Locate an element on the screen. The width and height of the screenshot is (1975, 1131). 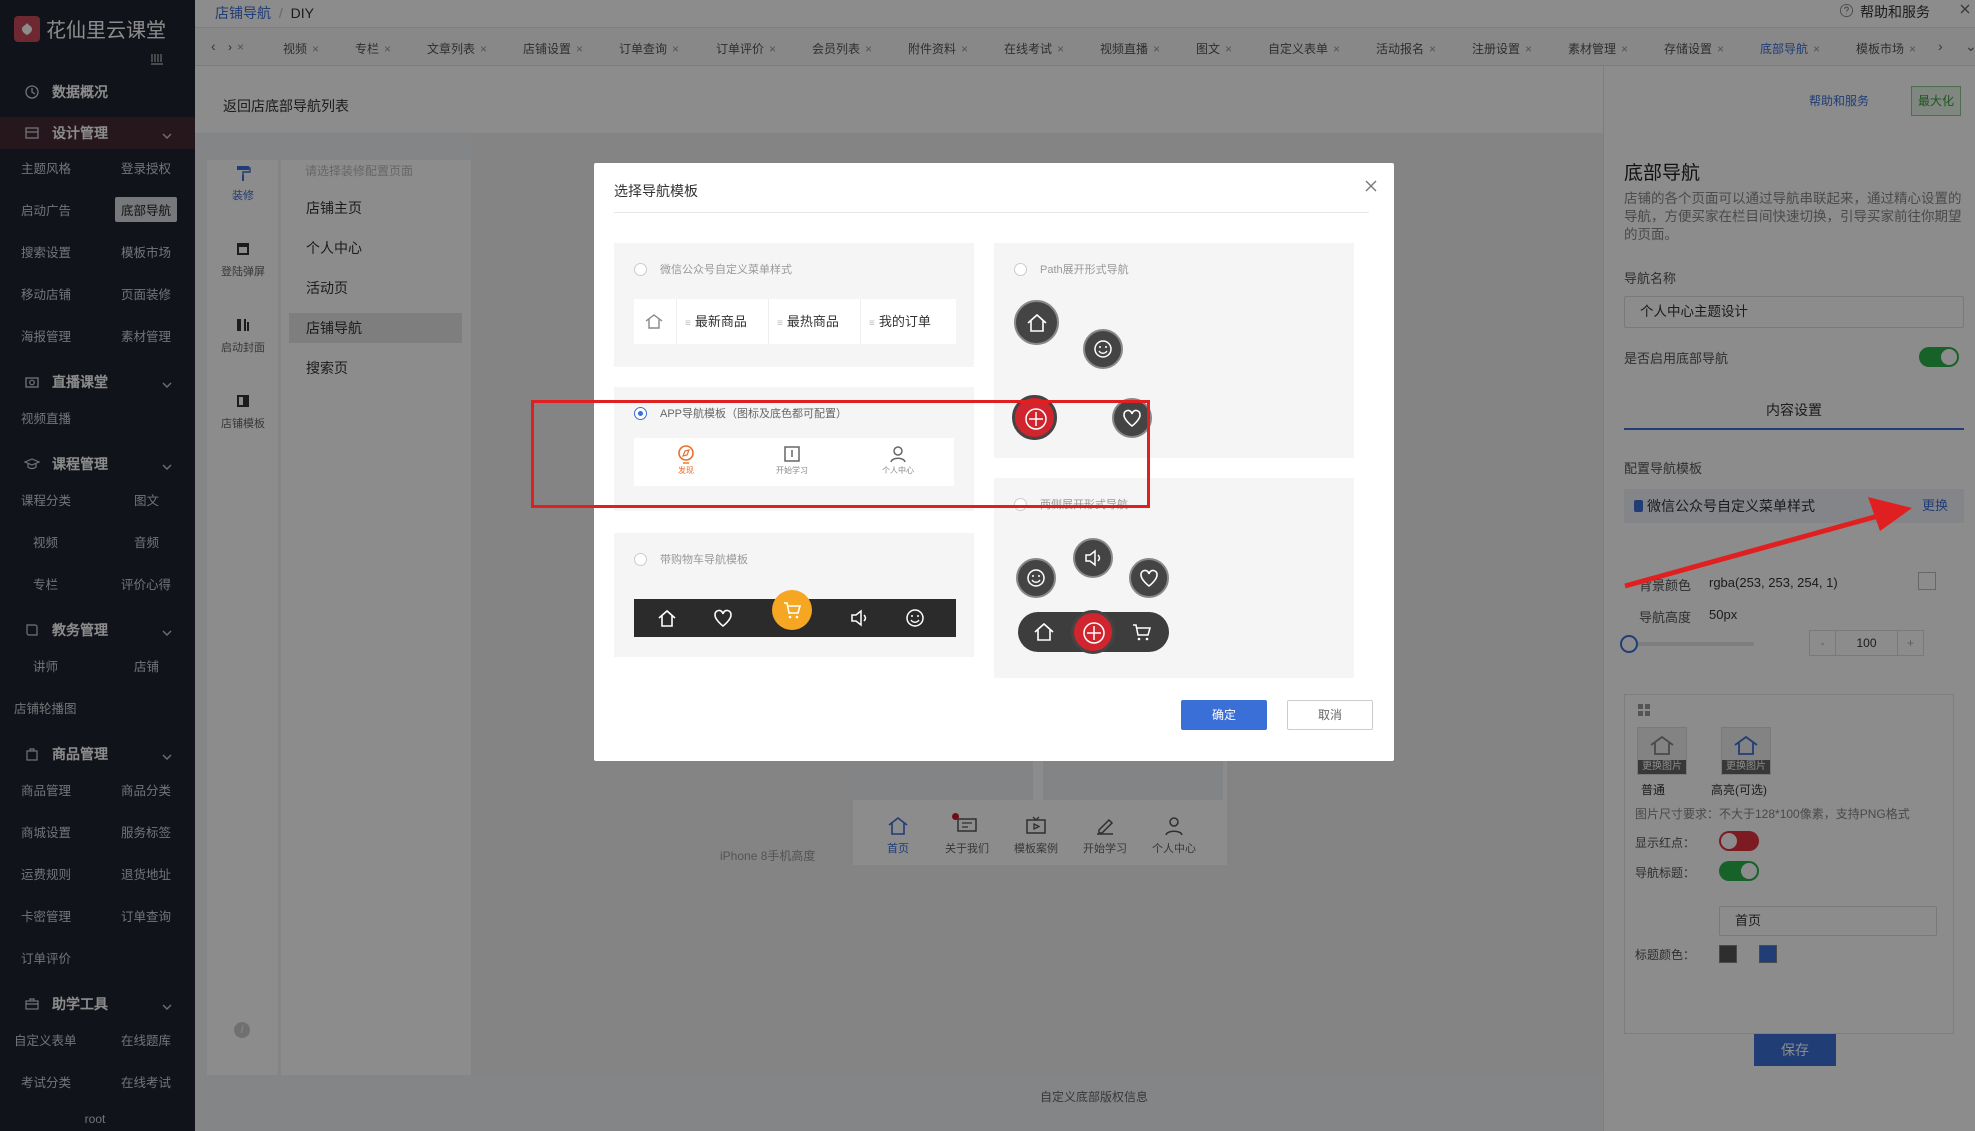
sides-pill-bar is located at coordinates (1093, 632).